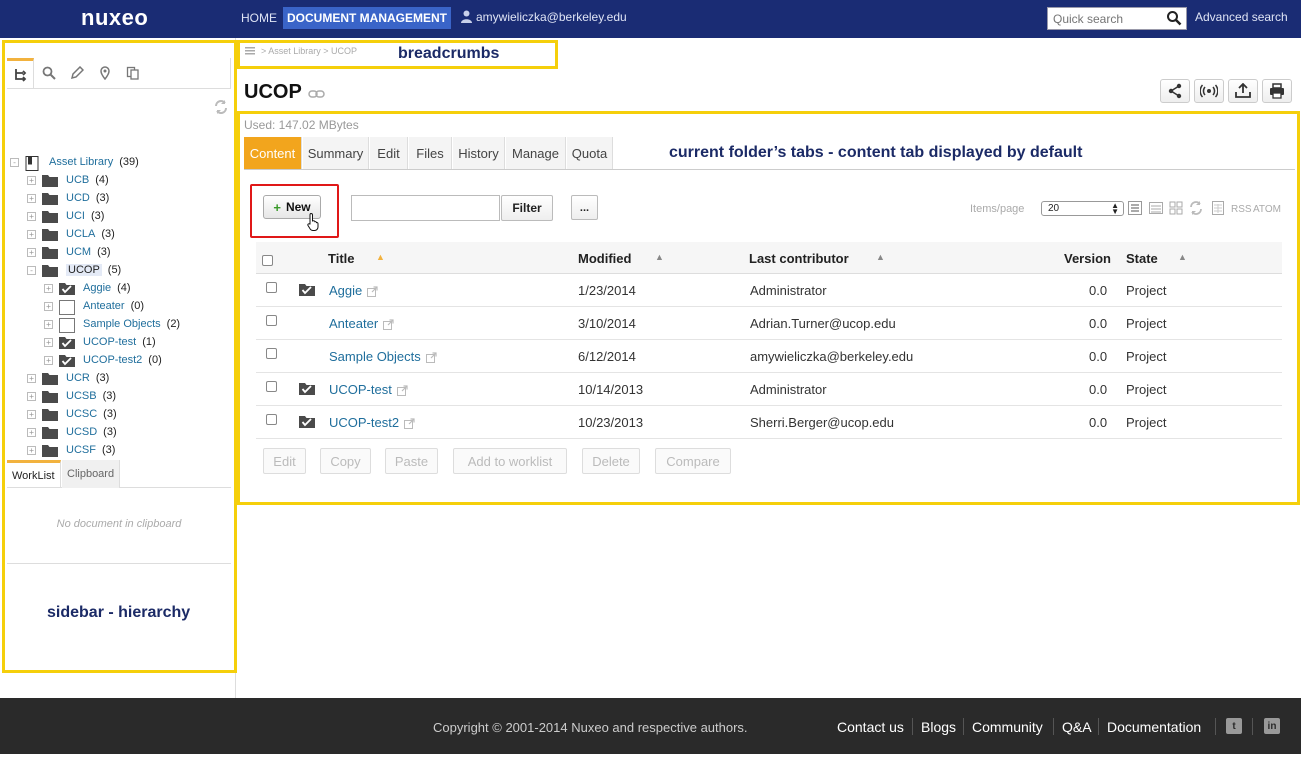 The image size is (1301, 784). What do you see at coordinates (466, 16) in the screenshot?
I see `user-icon` at bounding box center [466, 16].